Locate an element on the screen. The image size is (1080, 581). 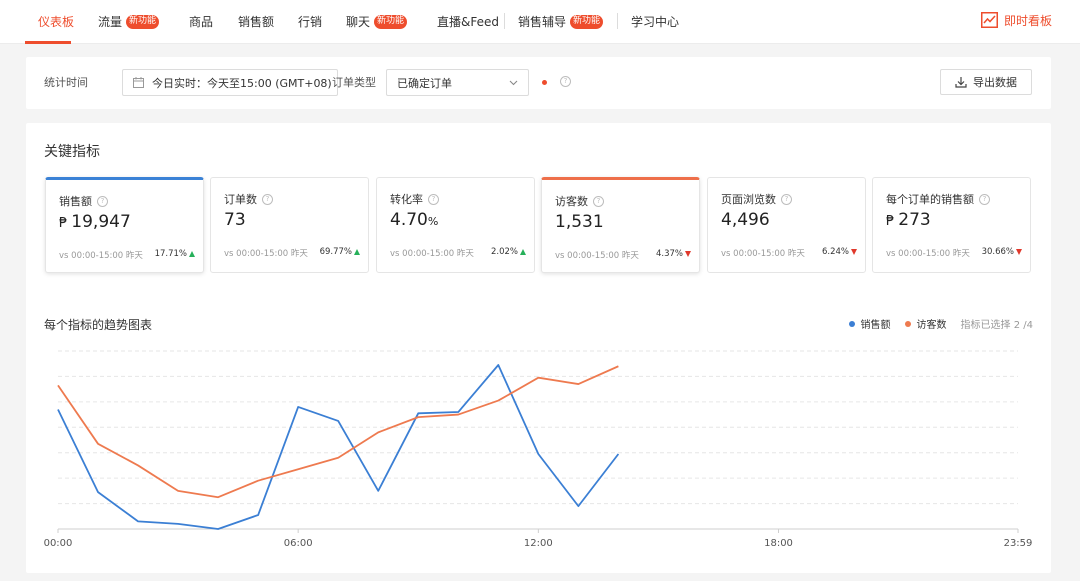
nav-tab-1: 流量 新功能 is located at coordinates (129, 22).